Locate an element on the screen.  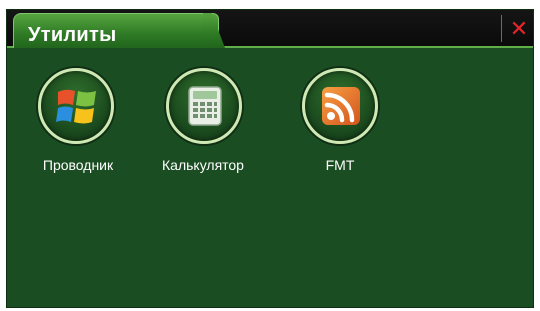
tab-utilities: Утилиты is located at coordinates (116, 30).